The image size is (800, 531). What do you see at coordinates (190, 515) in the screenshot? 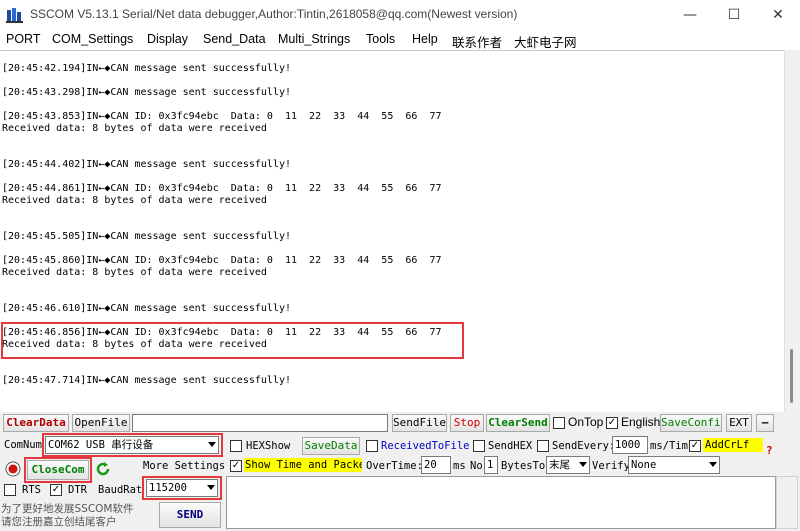
I see `send-button: SEND` at bounding box center [190, 515].